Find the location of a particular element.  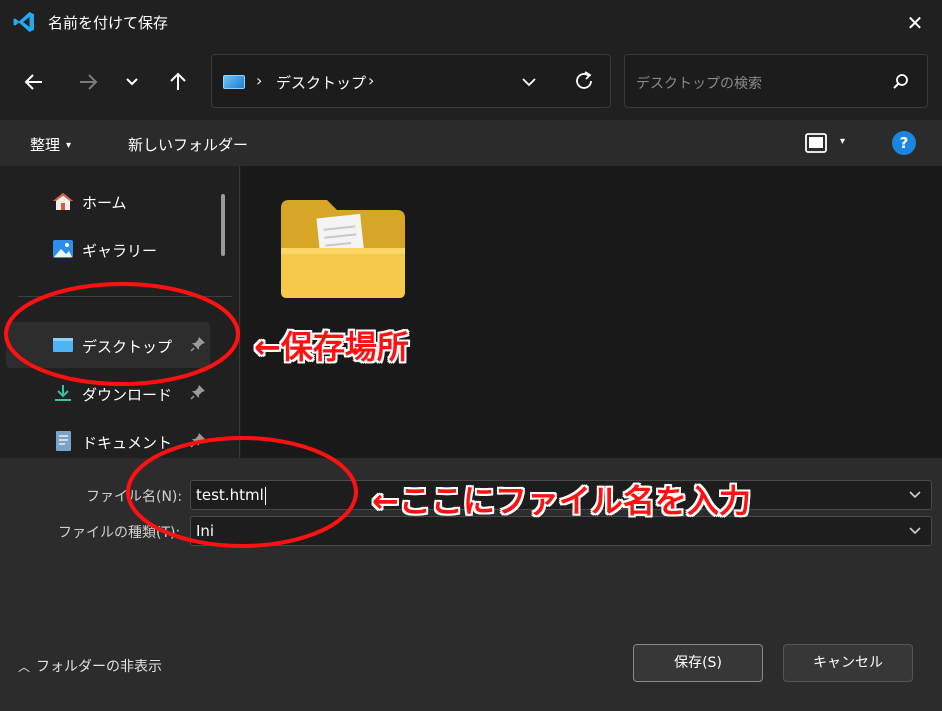

command-bar: 整理 ▾ 新しいフォルダー ▾ ? is located at coordinates (471, 143).